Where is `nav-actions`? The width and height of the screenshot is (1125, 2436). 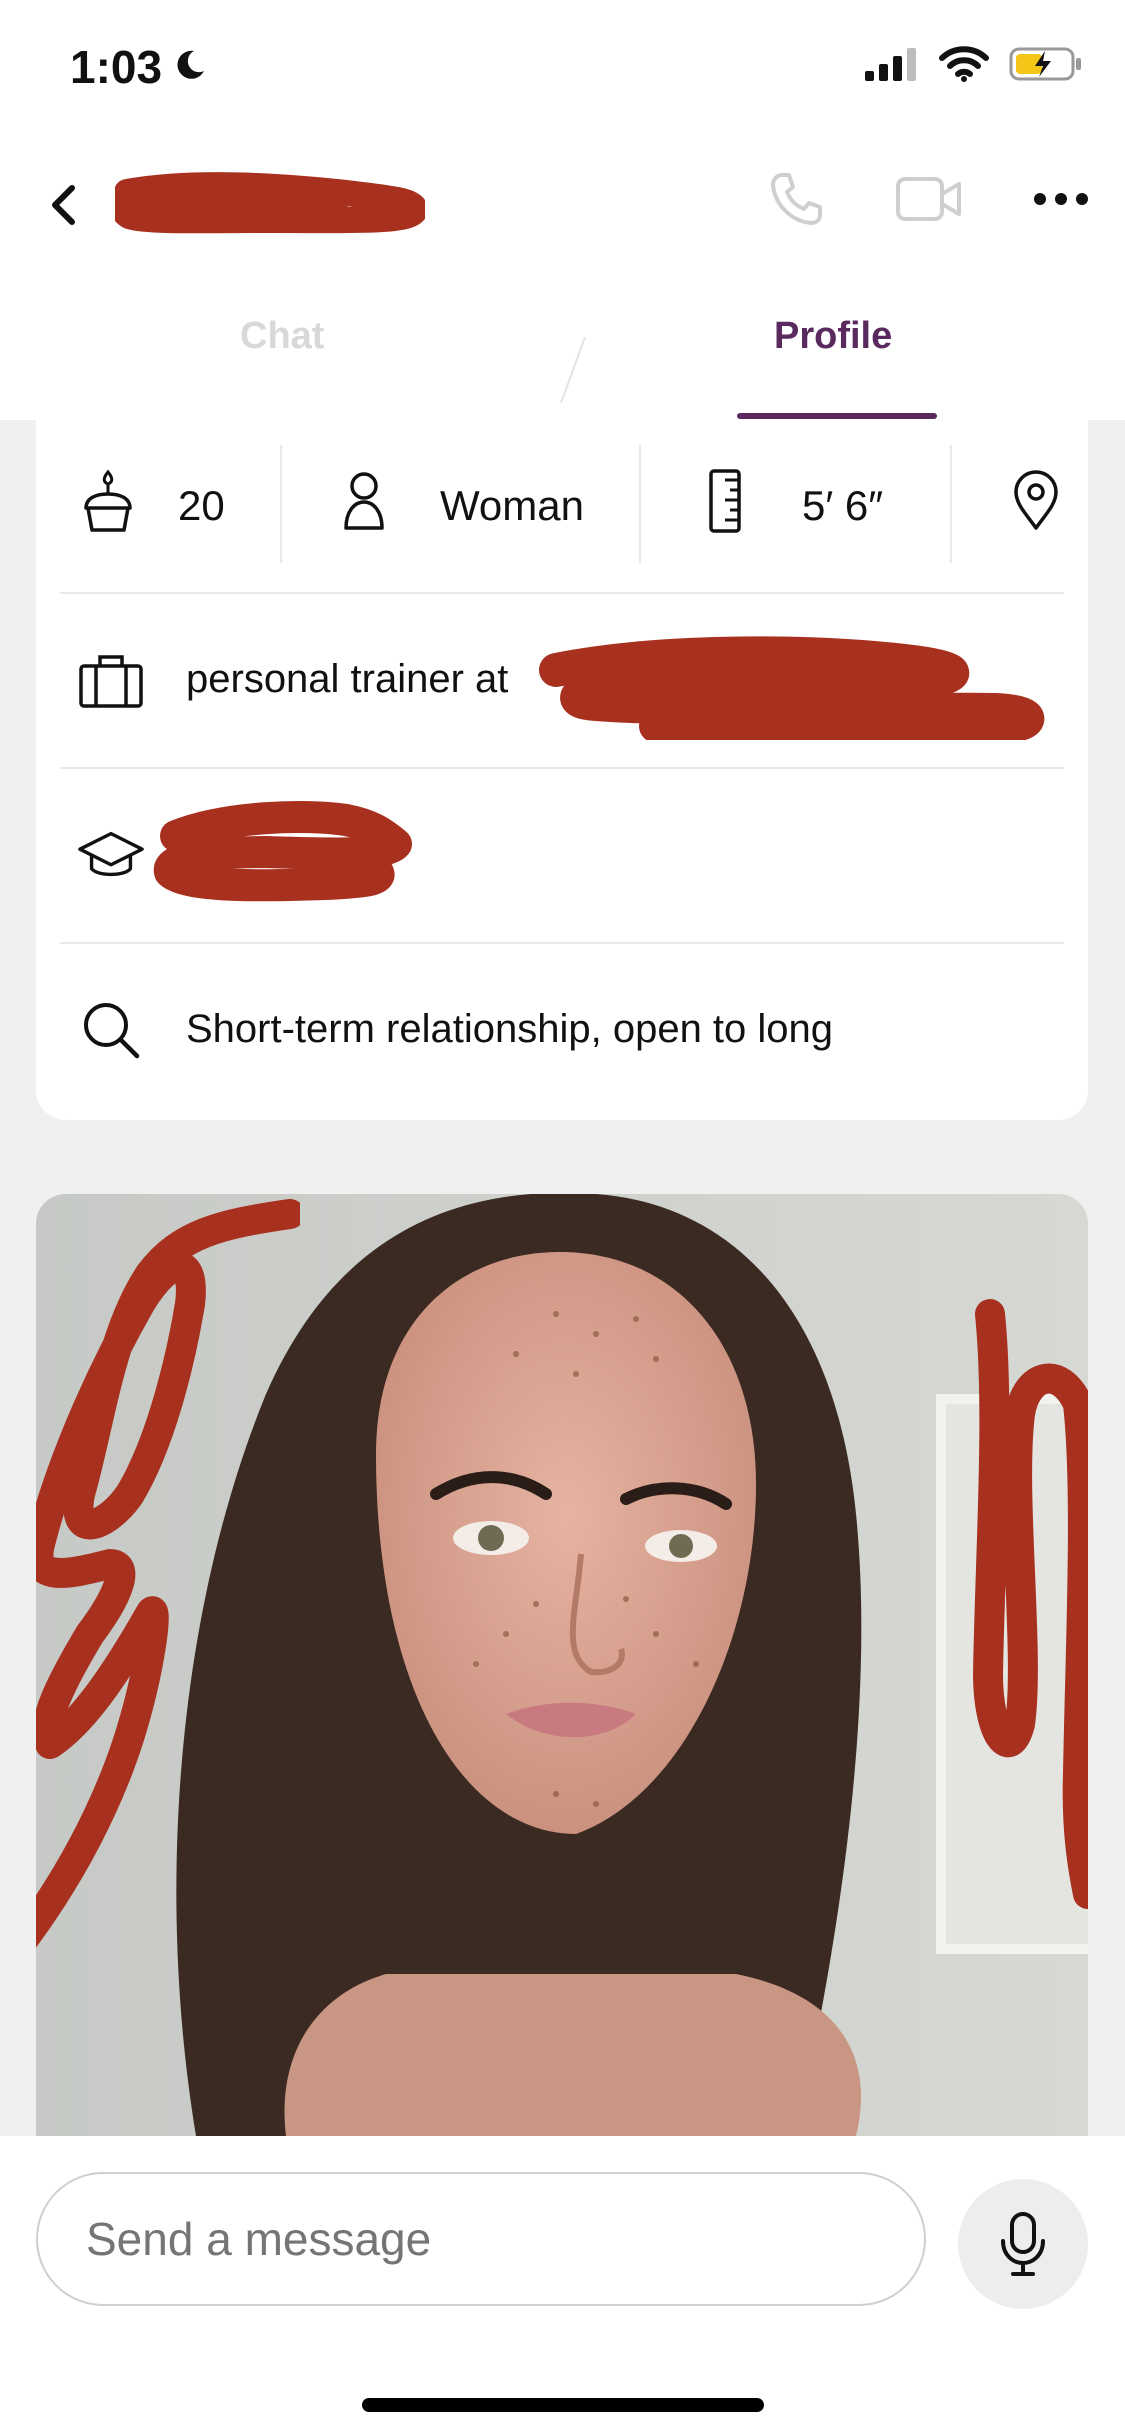
nav-actions is located at coordinates (928, 201).